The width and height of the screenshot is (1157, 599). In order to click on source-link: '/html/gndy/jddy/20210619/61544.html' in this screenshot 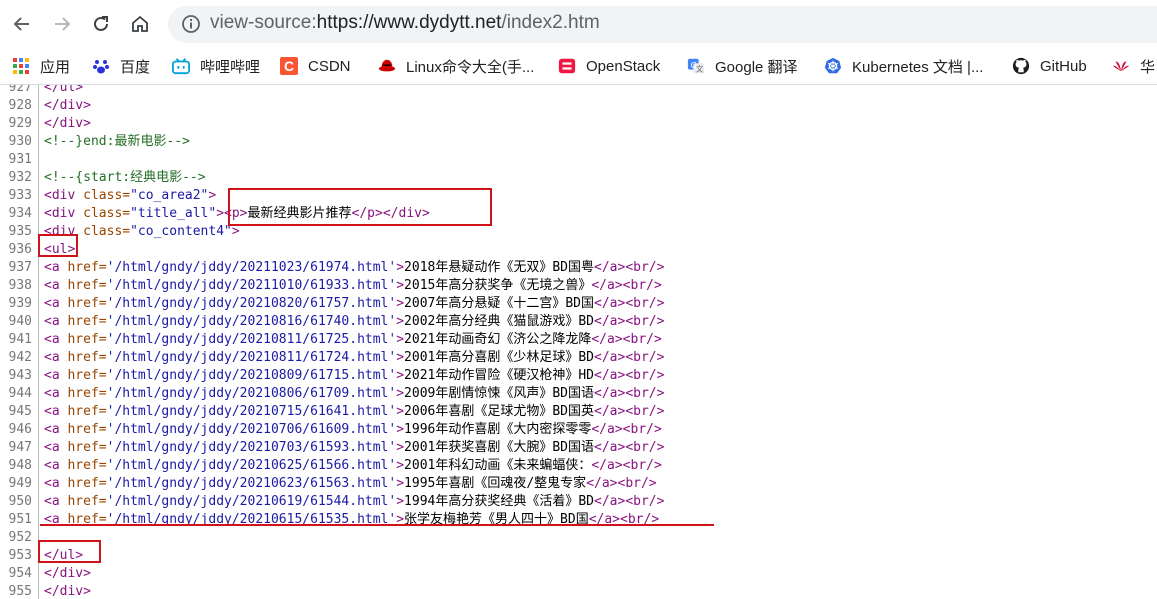, I will do `click(252, 501)`.